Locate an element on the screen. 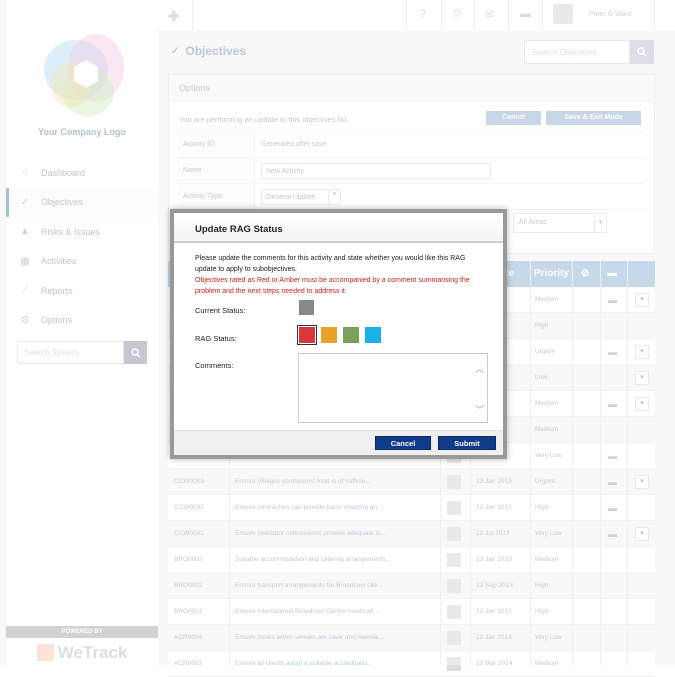 Image resolution: width=675 pixels, height=677 pixels. current-status-swatch is located at coordinates (306, 307).